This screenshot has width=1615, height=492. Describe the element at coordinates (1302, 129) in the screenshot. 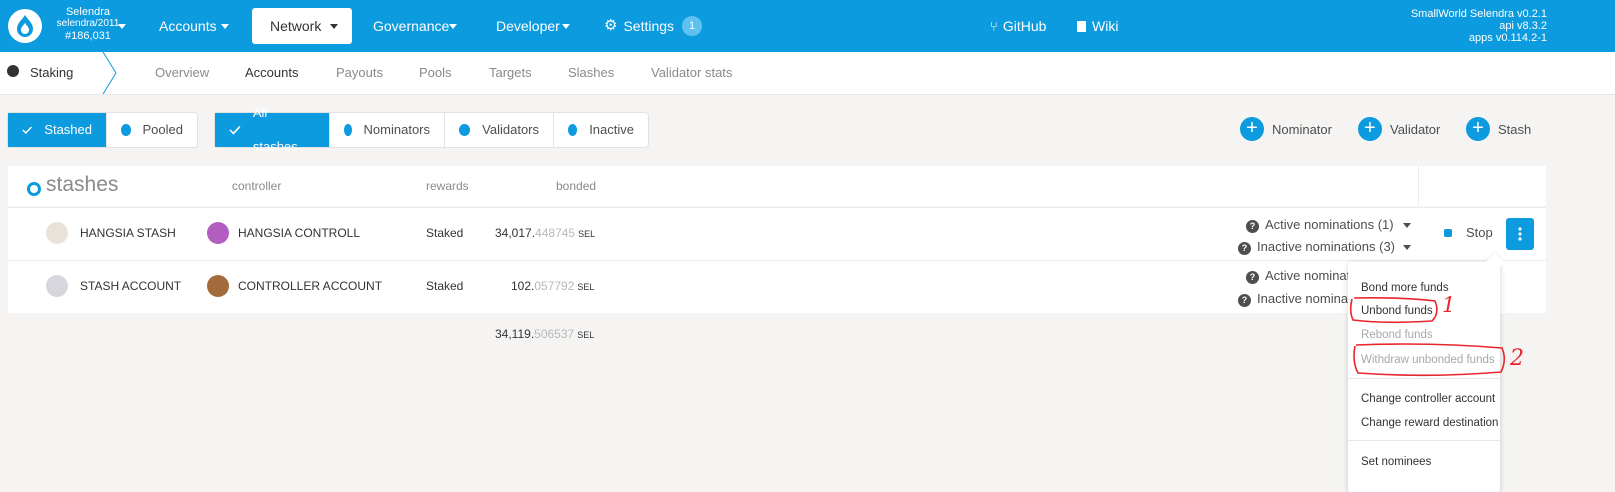

I see `add-nominator-label: Nominator` at that location.